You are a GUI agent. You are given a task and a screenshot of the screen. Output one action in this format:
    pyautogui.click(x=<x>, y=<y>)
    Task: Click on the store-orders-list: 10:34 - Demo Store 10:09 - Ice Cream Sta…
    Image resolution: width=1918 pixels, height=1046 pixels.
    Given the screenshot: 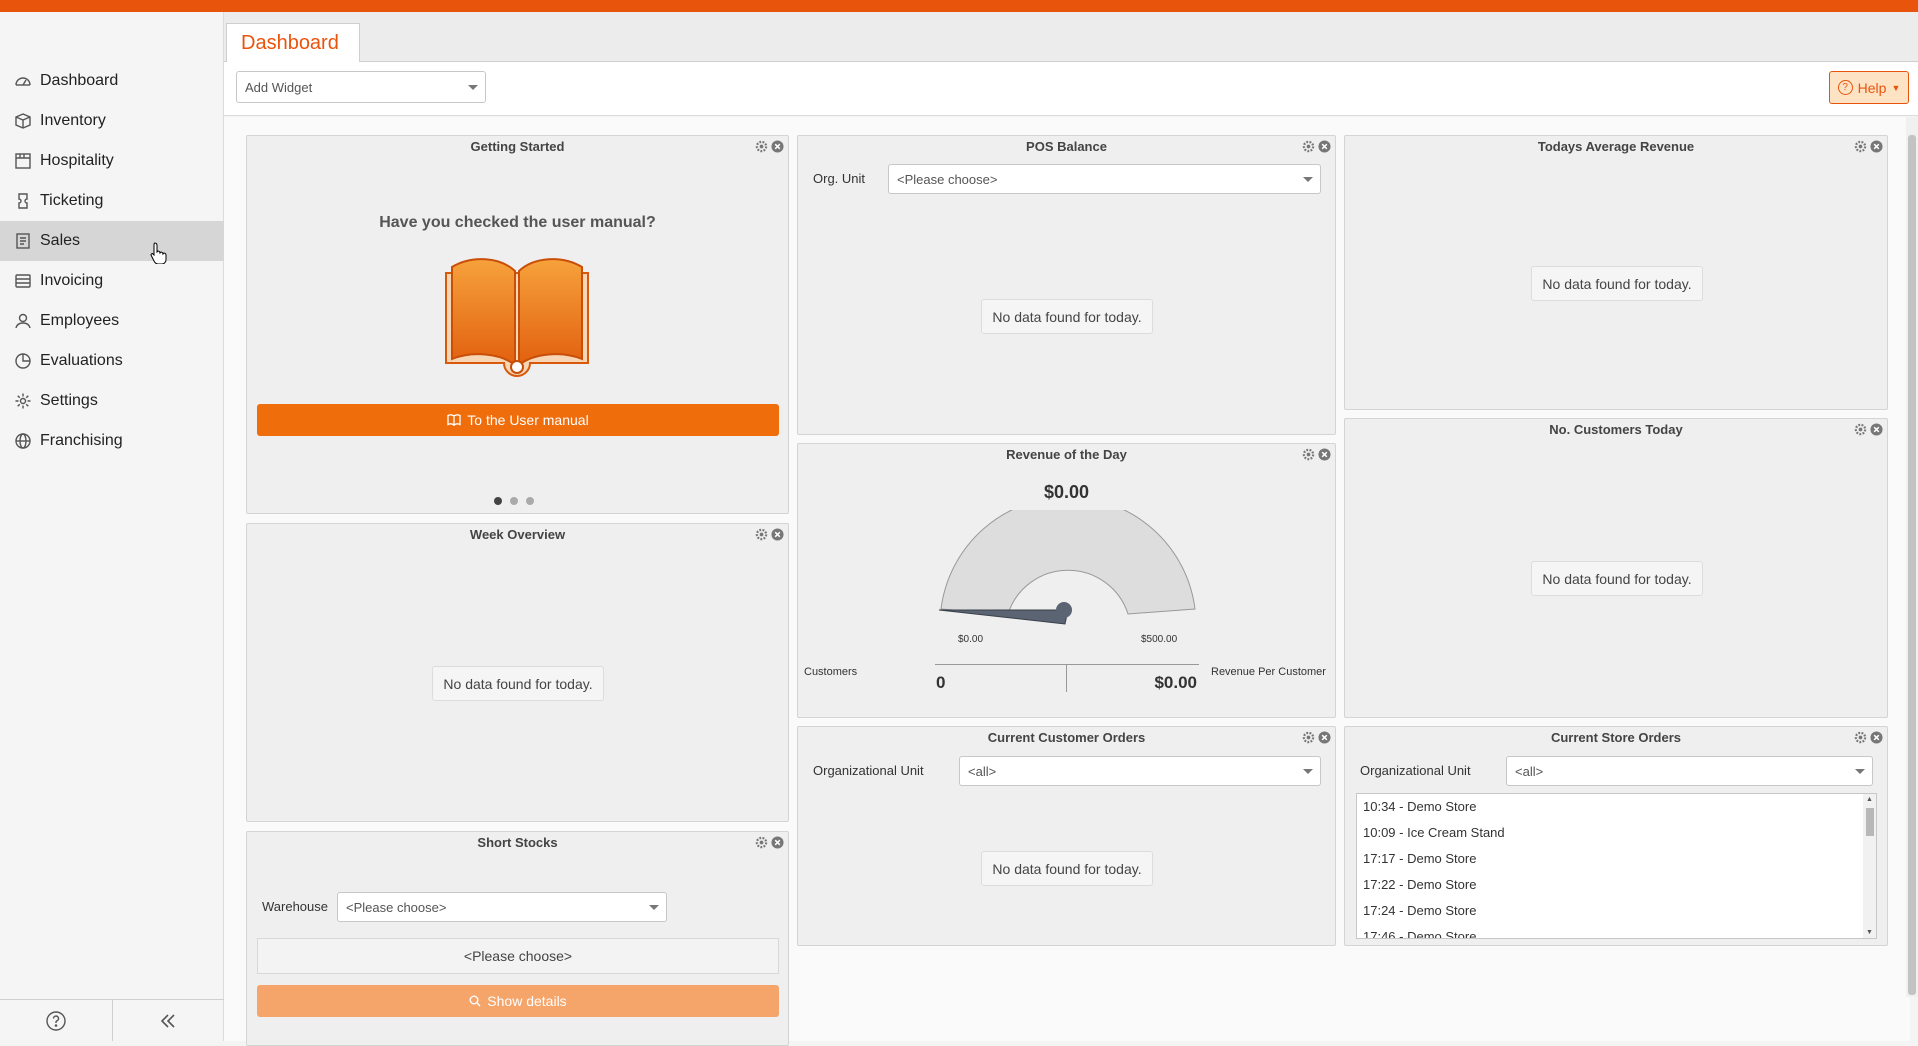 What is the action you would take?
    pyautogui.click(x=1616, y=866)
    